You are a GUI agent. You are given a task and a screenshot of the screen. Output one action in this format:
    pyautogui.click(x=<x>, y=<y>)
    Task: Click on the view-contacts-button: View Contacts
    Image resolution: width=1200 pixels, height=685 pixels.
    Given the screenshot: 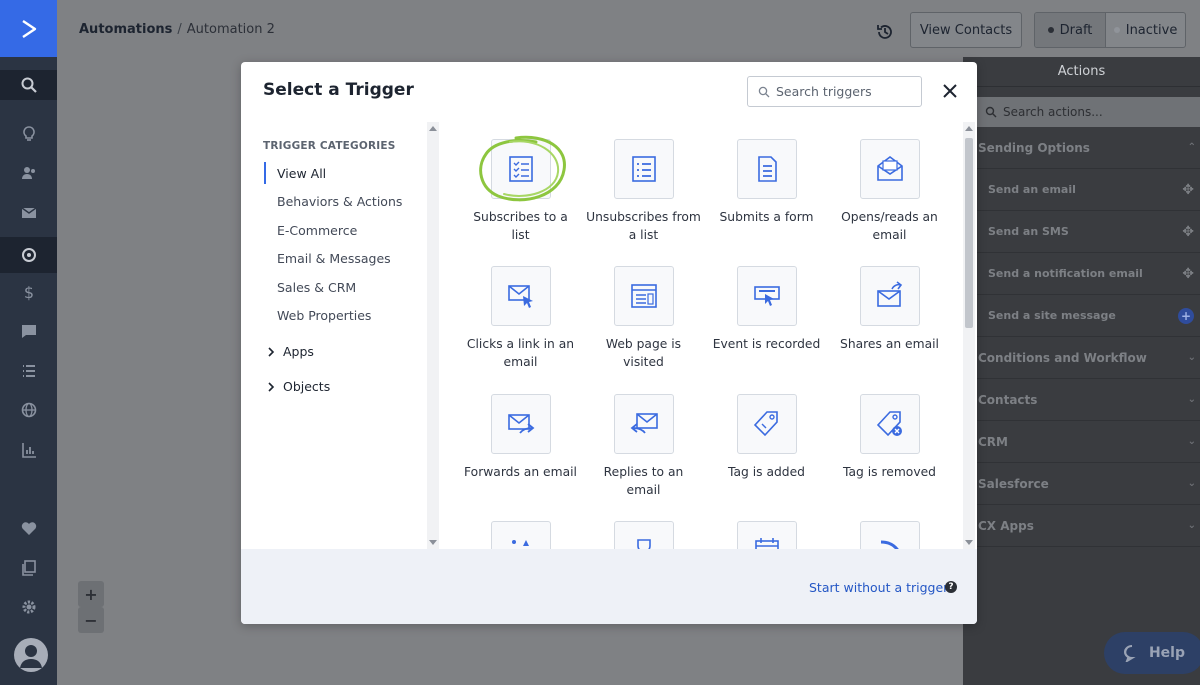 What is the action you would take?
    pyautogui.click(x=966, y=30)
    